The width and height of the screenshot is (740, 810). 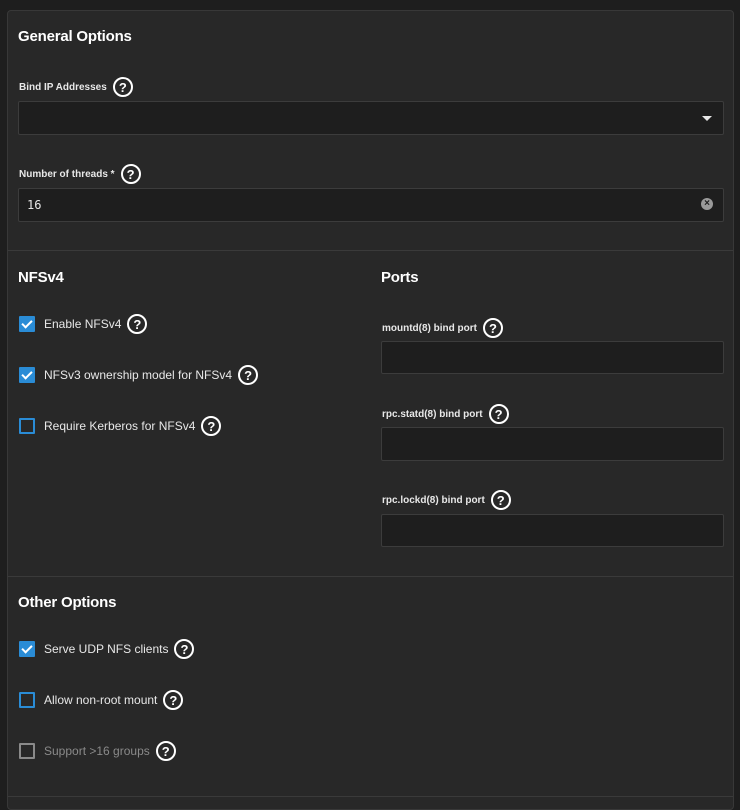 What do you see at coordinates (552, 357) in the screenshot?
I see `mountd-port-input` at bounding box center [552, 357].